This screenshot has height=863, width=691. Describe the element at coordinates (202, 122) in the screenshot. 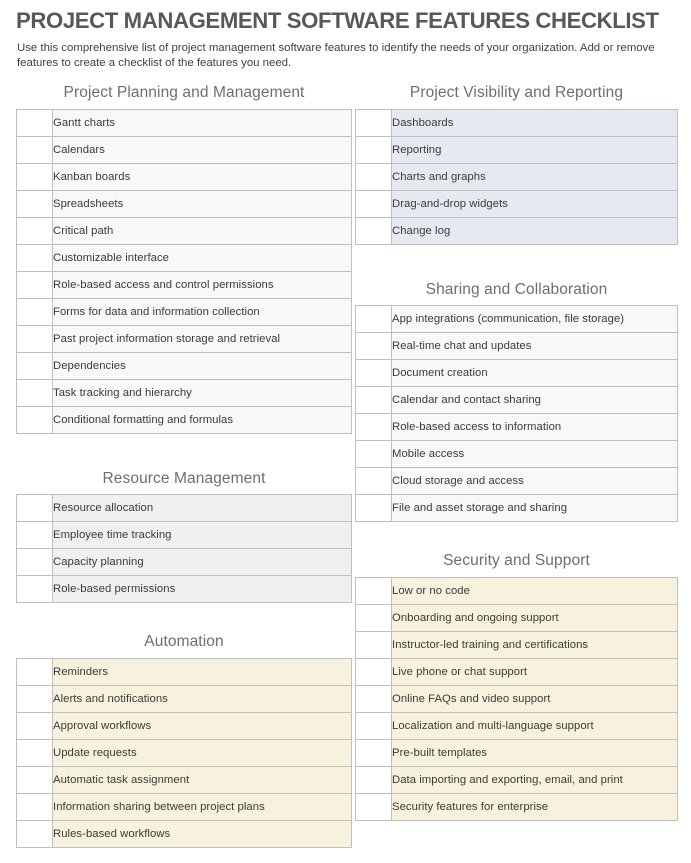

I see `feature-label: Gantt charts` at that location.